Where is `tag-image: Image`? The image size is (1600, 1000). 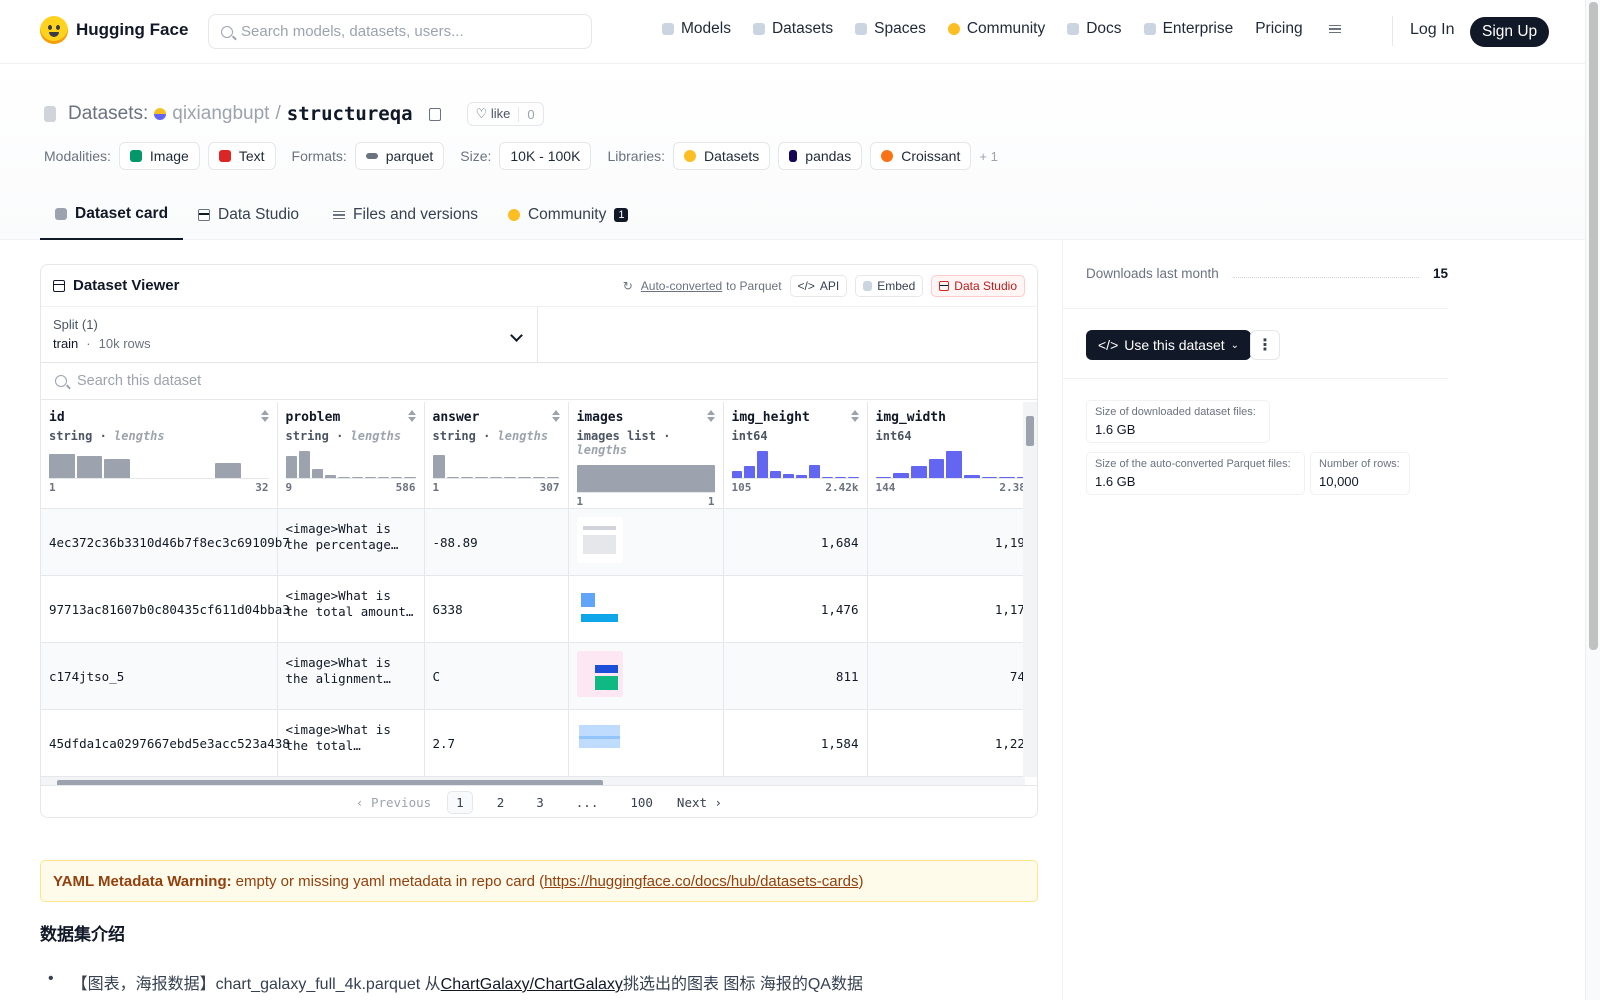 tag-image: Image is located at coordinates (159, 156).